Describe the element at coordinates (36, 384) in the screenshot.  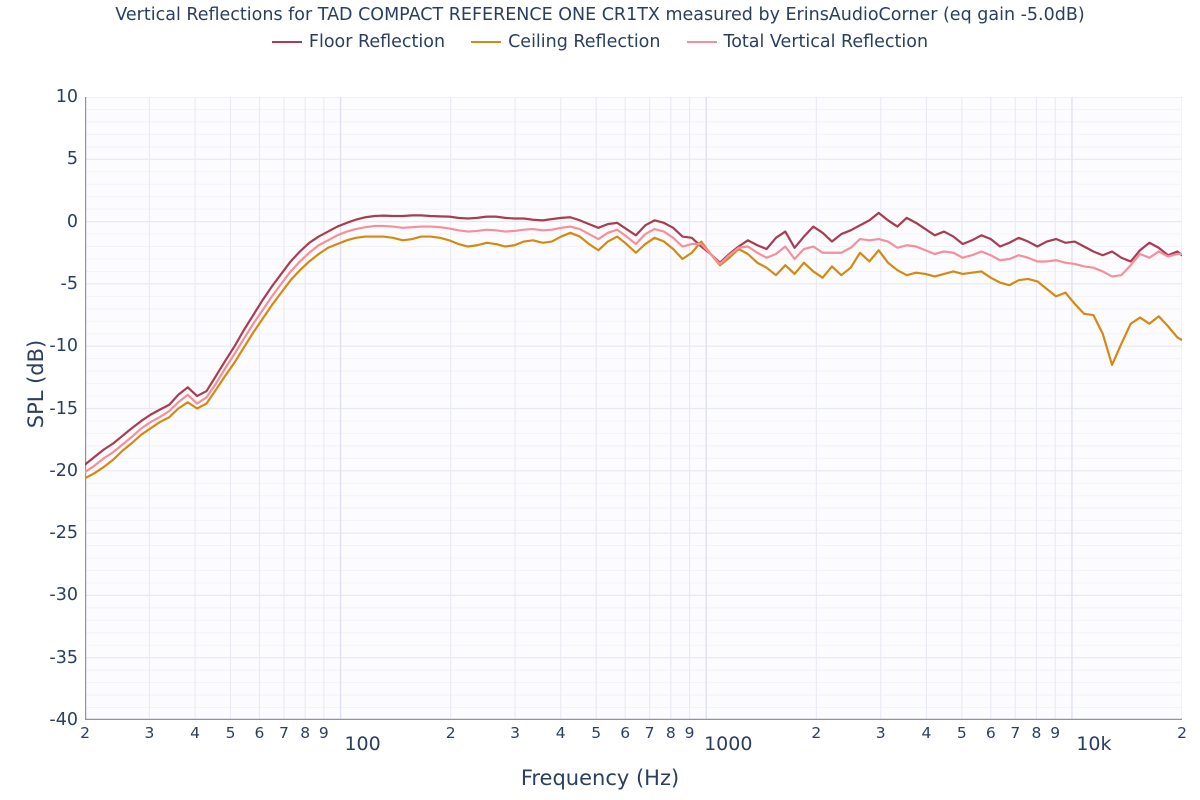
I see `y-axis-label: SPL (dB)` at that location.